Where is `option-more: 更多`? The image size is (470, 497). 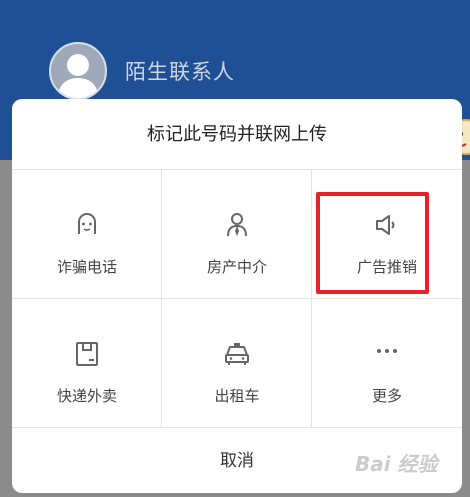
option-more: 更多 is located at coordinates (387, 363).